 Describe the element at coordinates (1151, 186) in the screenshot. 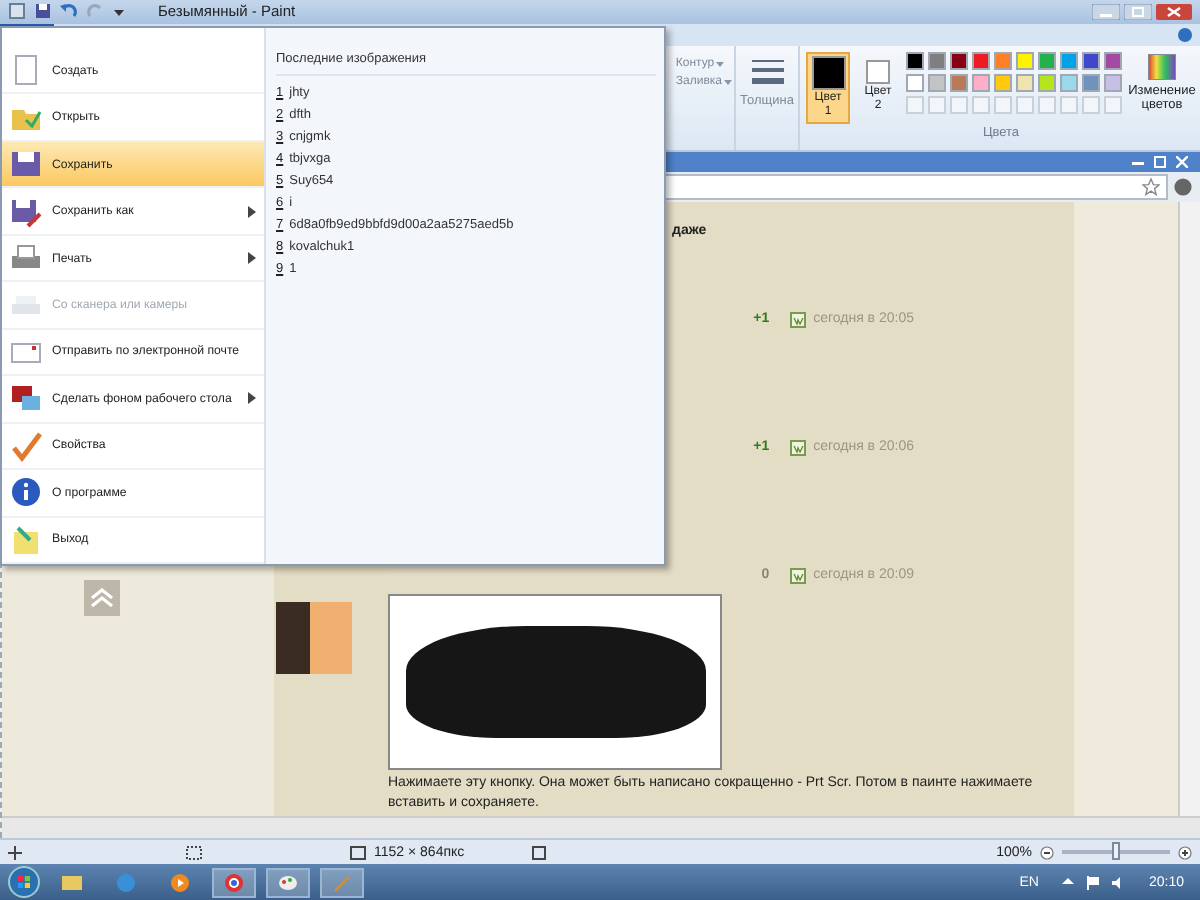

I see `star-icon` at that location.